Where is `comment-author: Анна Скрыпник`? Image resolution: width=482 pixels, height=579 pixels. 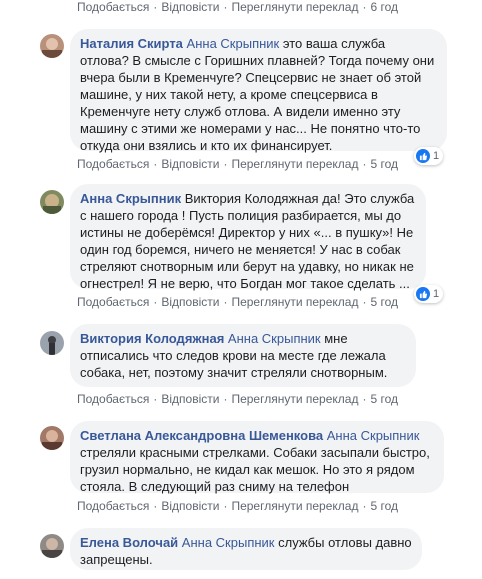 comment-author: Анна Скрыпник is located at coordinates (130, 198).